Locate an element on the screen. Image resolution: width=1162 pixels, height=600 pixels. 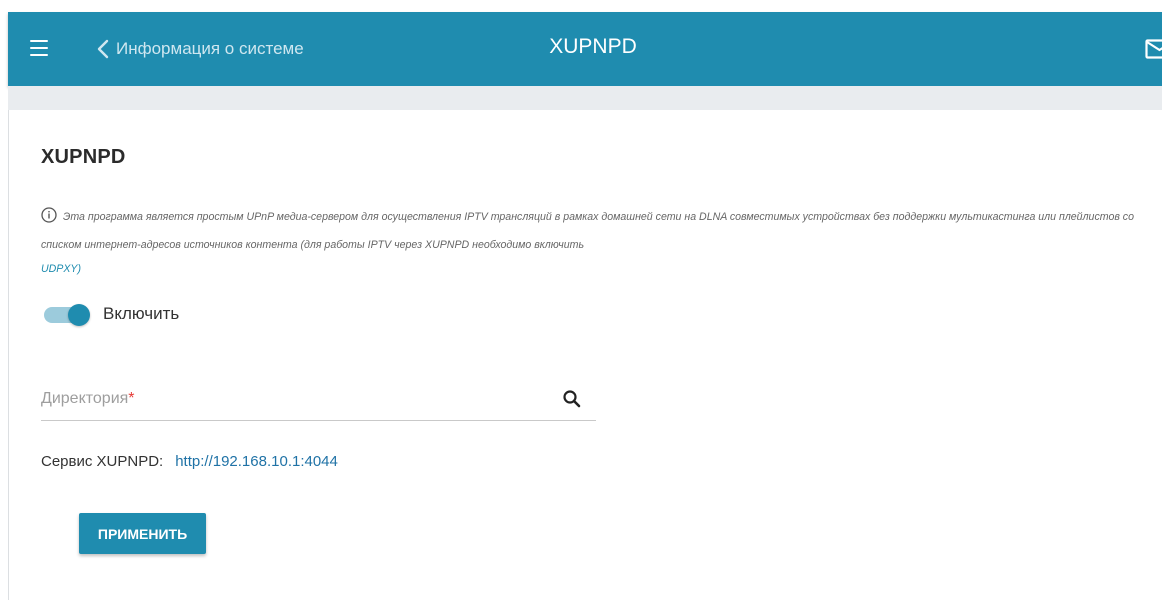
info-icon is located at coordinates (49, 220).